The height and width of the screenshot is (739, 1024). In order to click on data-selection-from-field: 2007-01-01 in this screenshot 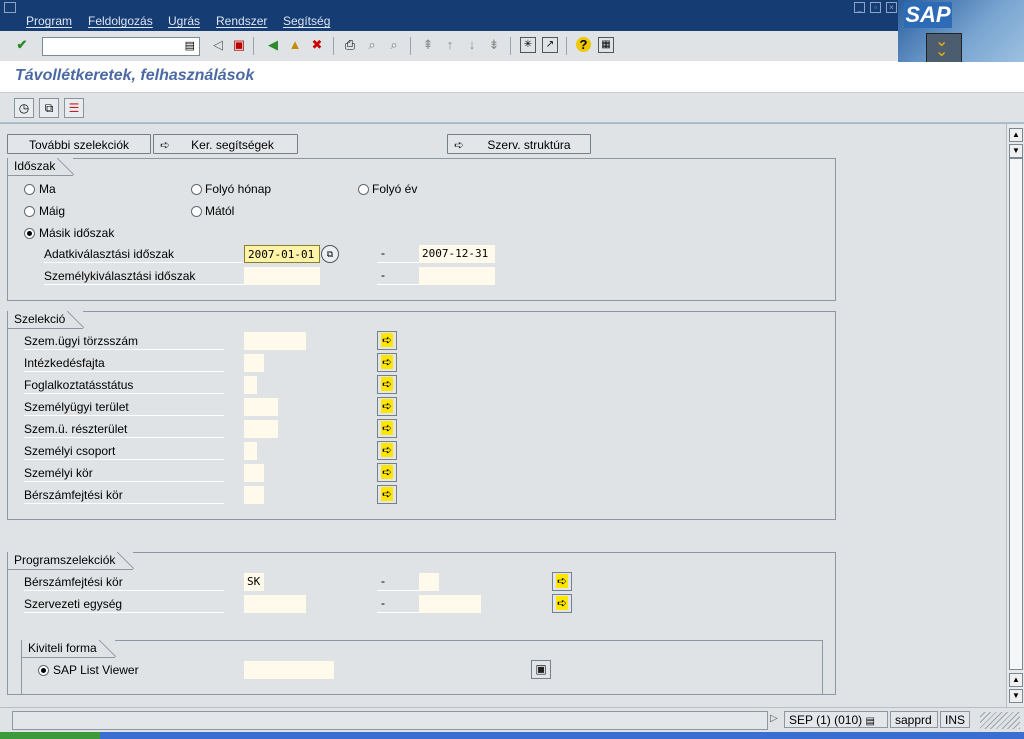, I will do `click(282, 254)`.